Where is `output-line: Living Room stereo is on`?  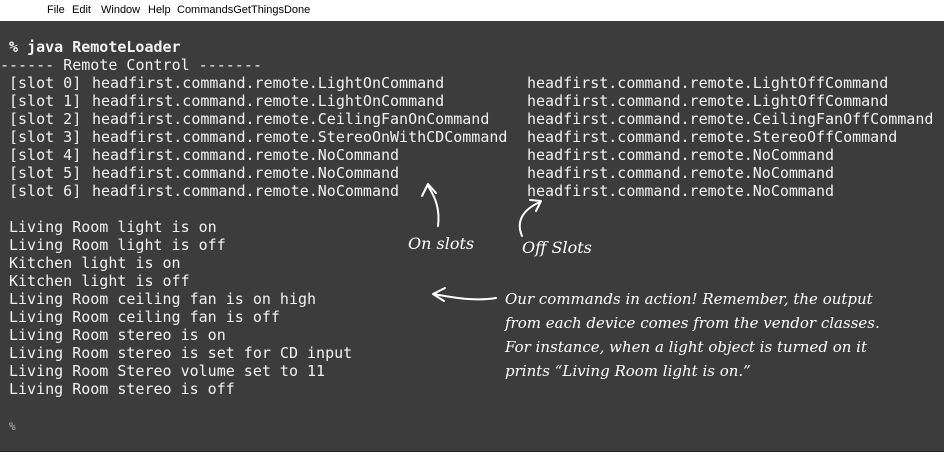
output-line: Living Room stereo is on is located at coordinates (117, 335).